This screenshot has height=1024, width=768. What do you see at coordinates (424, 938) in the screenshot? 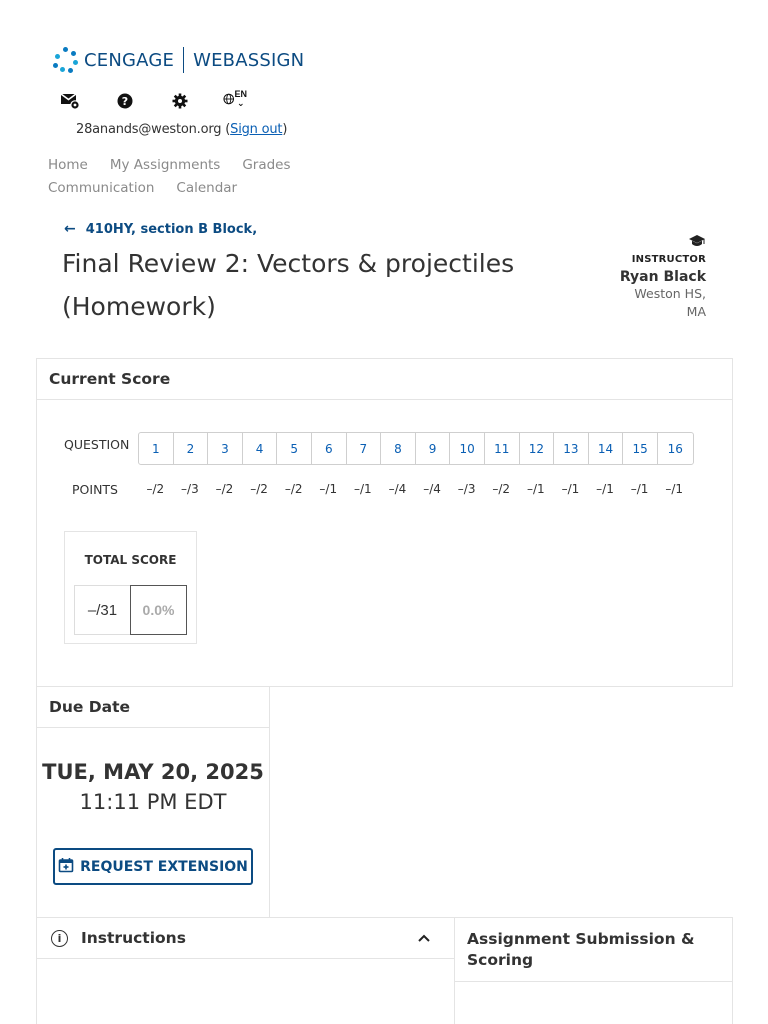
I see `chevron-up-icon` at bounding box center [424, 938].